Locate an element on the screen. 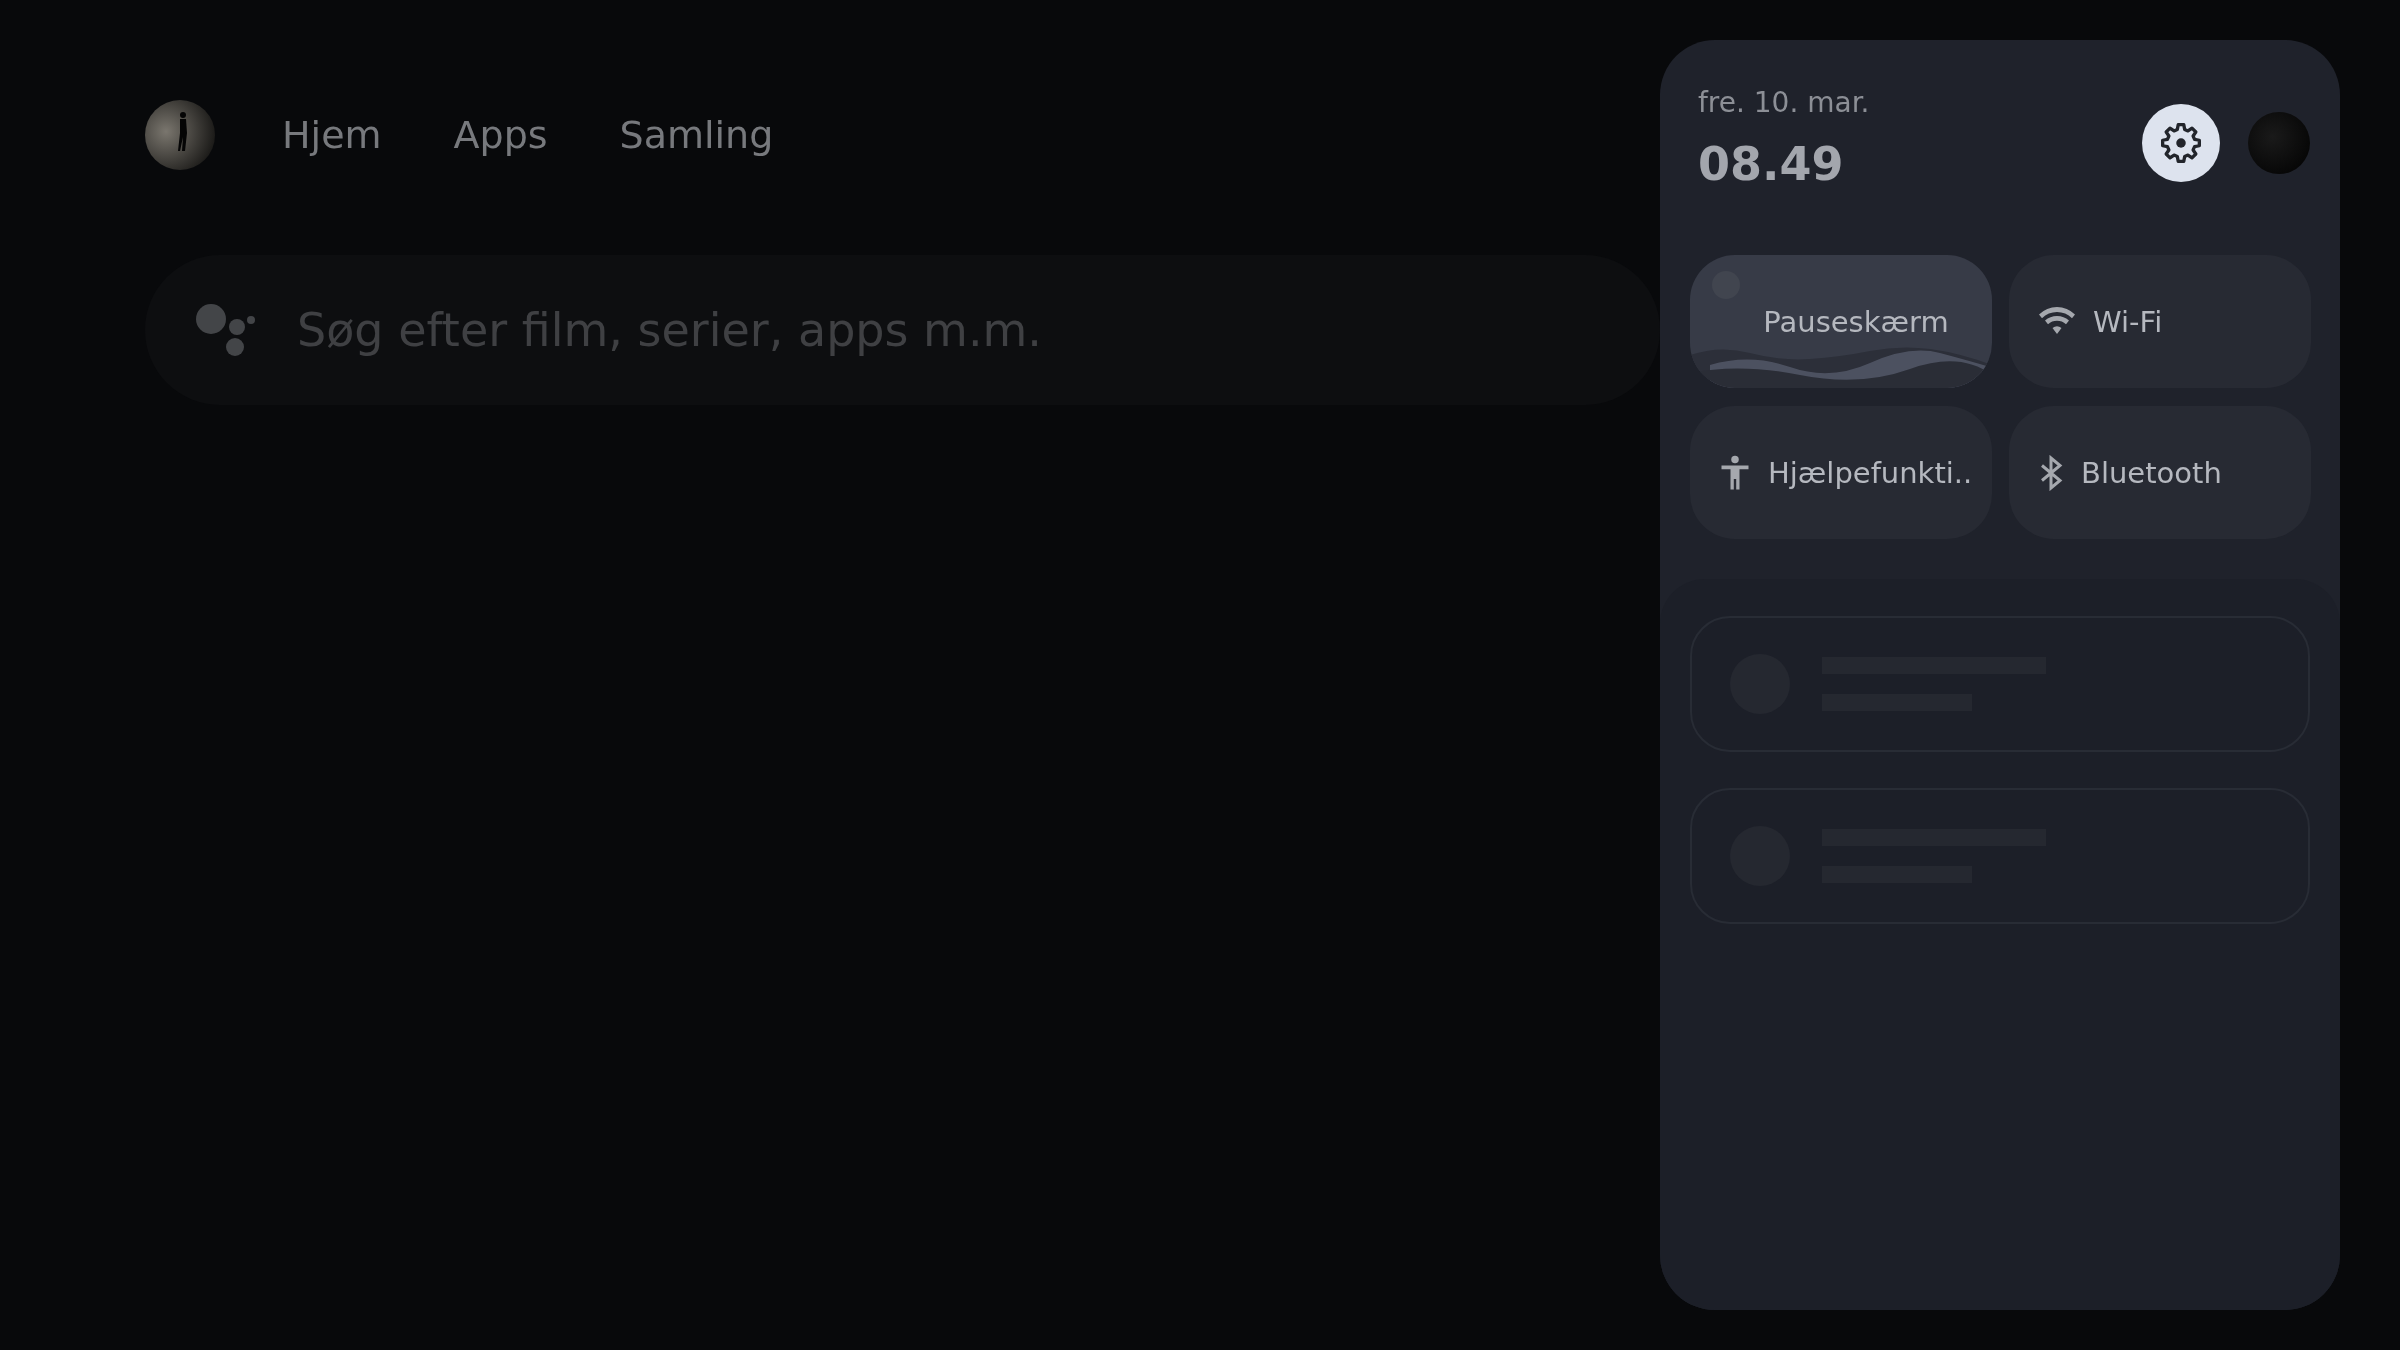 The width and height of the screenshot is (2400, 1350). quick-setting-tile: Wi-Fi is located at coordinates (2160, 321).